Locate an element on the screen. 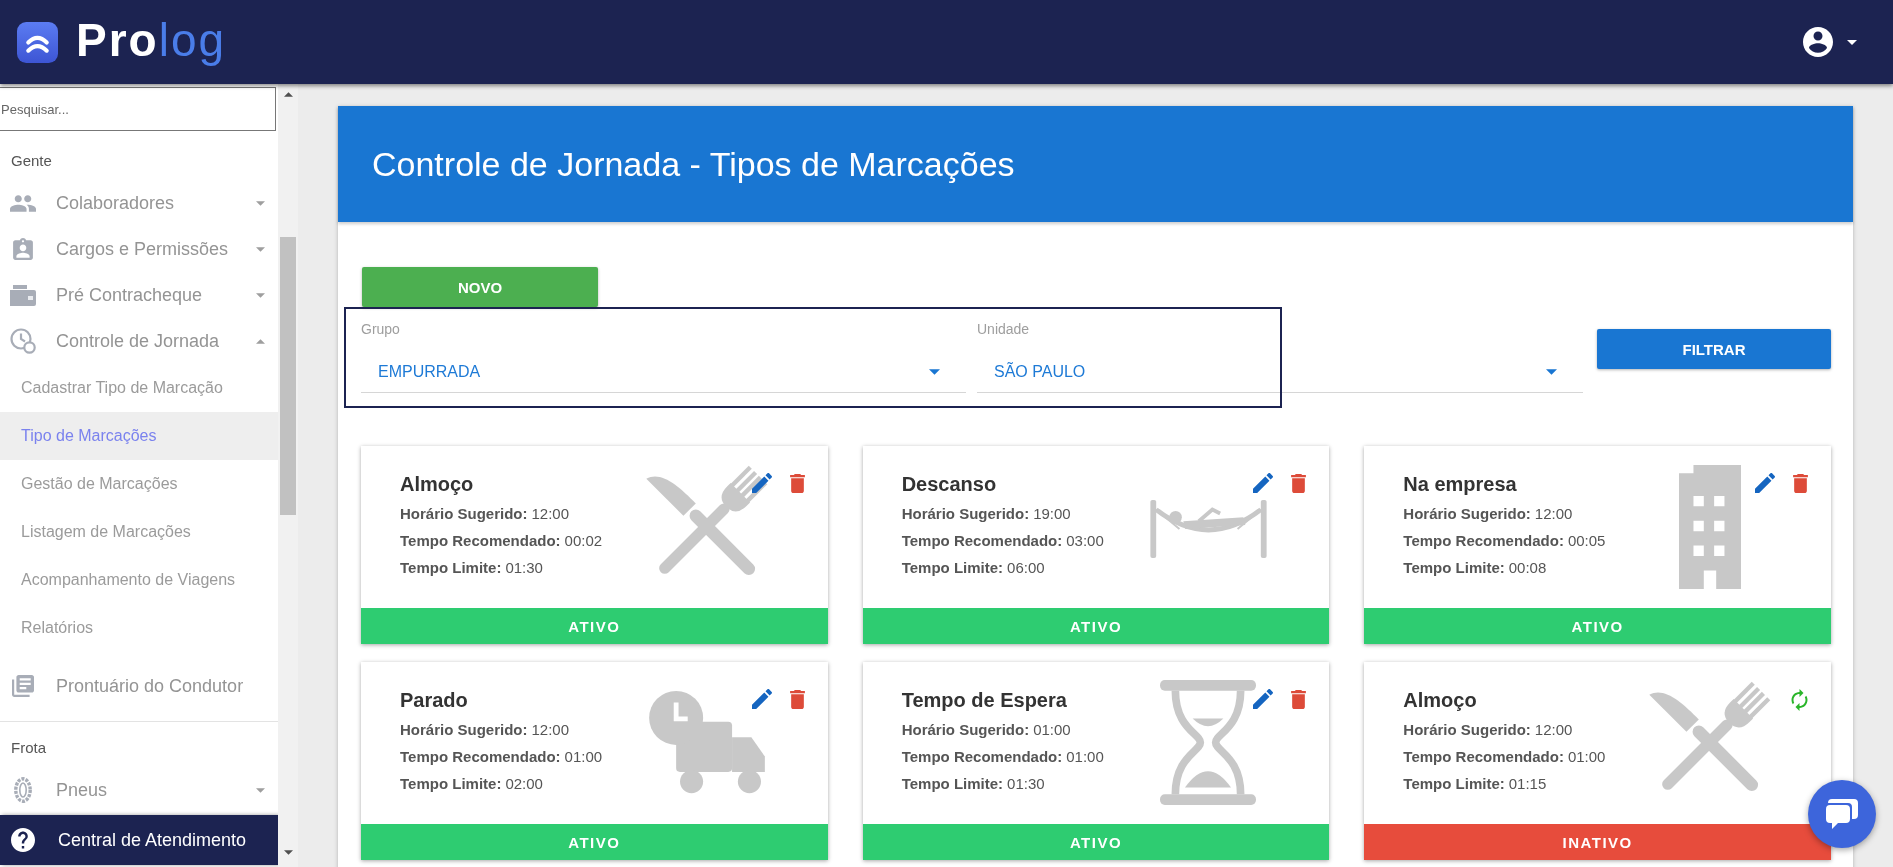  clock-icon is located at coordinates (23, 341).